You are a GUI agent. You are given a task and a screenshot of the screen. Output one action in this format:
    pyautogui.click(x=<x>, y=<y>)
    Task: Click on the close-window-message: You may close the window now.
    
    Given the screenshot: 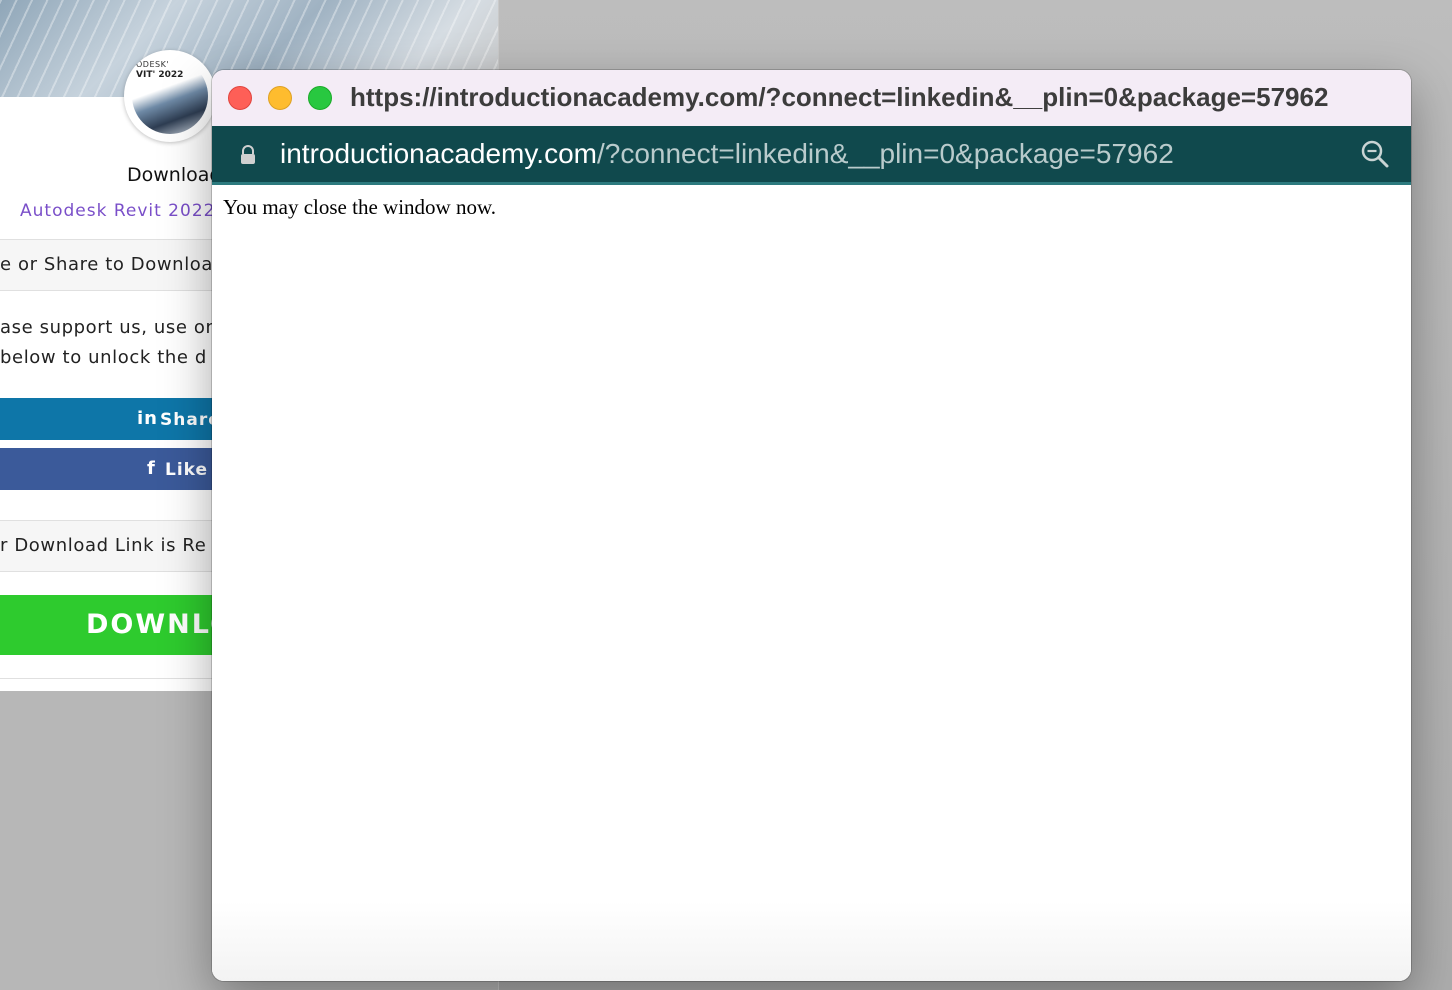 What is the action you would take?
    pyautogui.click(x=359, y=207)
    